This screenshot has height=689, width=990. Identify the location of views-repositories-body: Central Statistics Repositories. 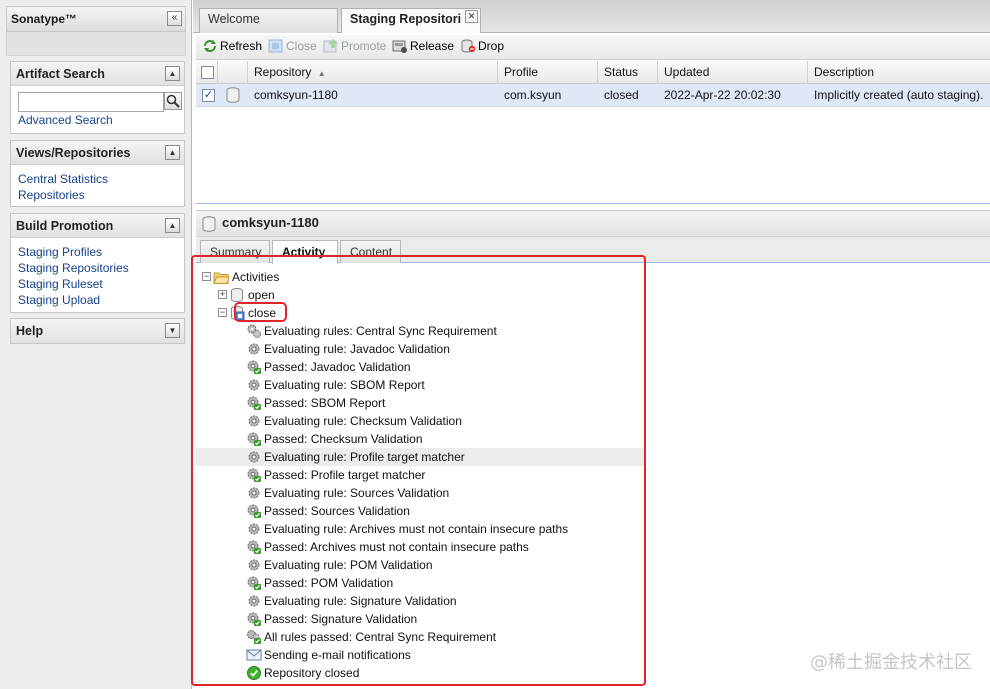
(97, 186).